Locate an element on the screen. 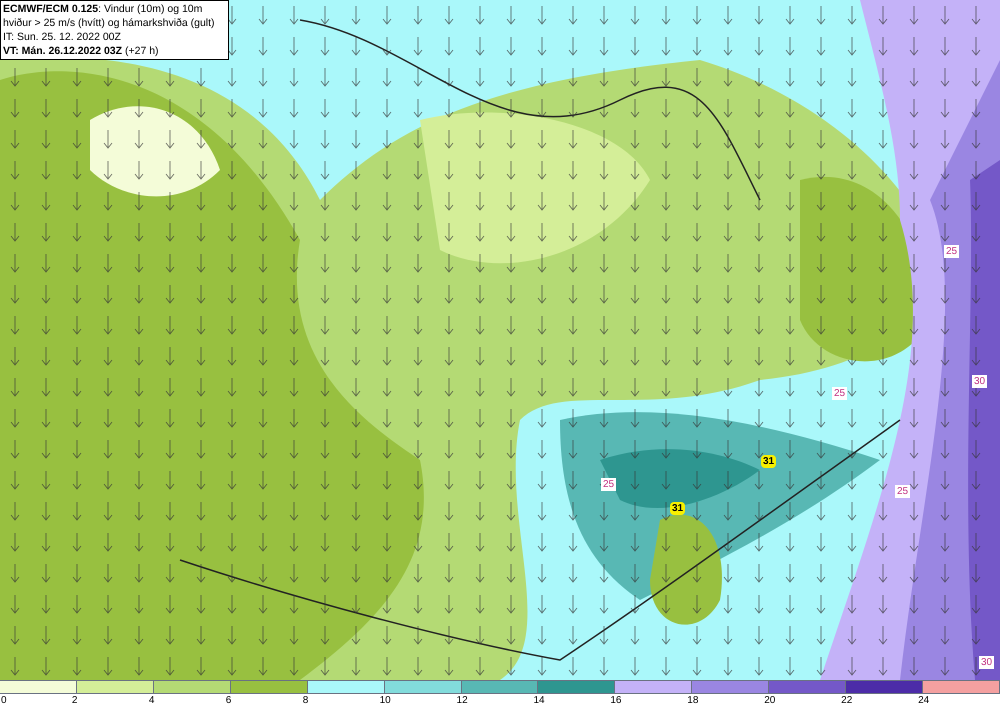 The width and height of the screenshot is (1000, 709). legend-tick: 22 is located at coordinates (846, 701).